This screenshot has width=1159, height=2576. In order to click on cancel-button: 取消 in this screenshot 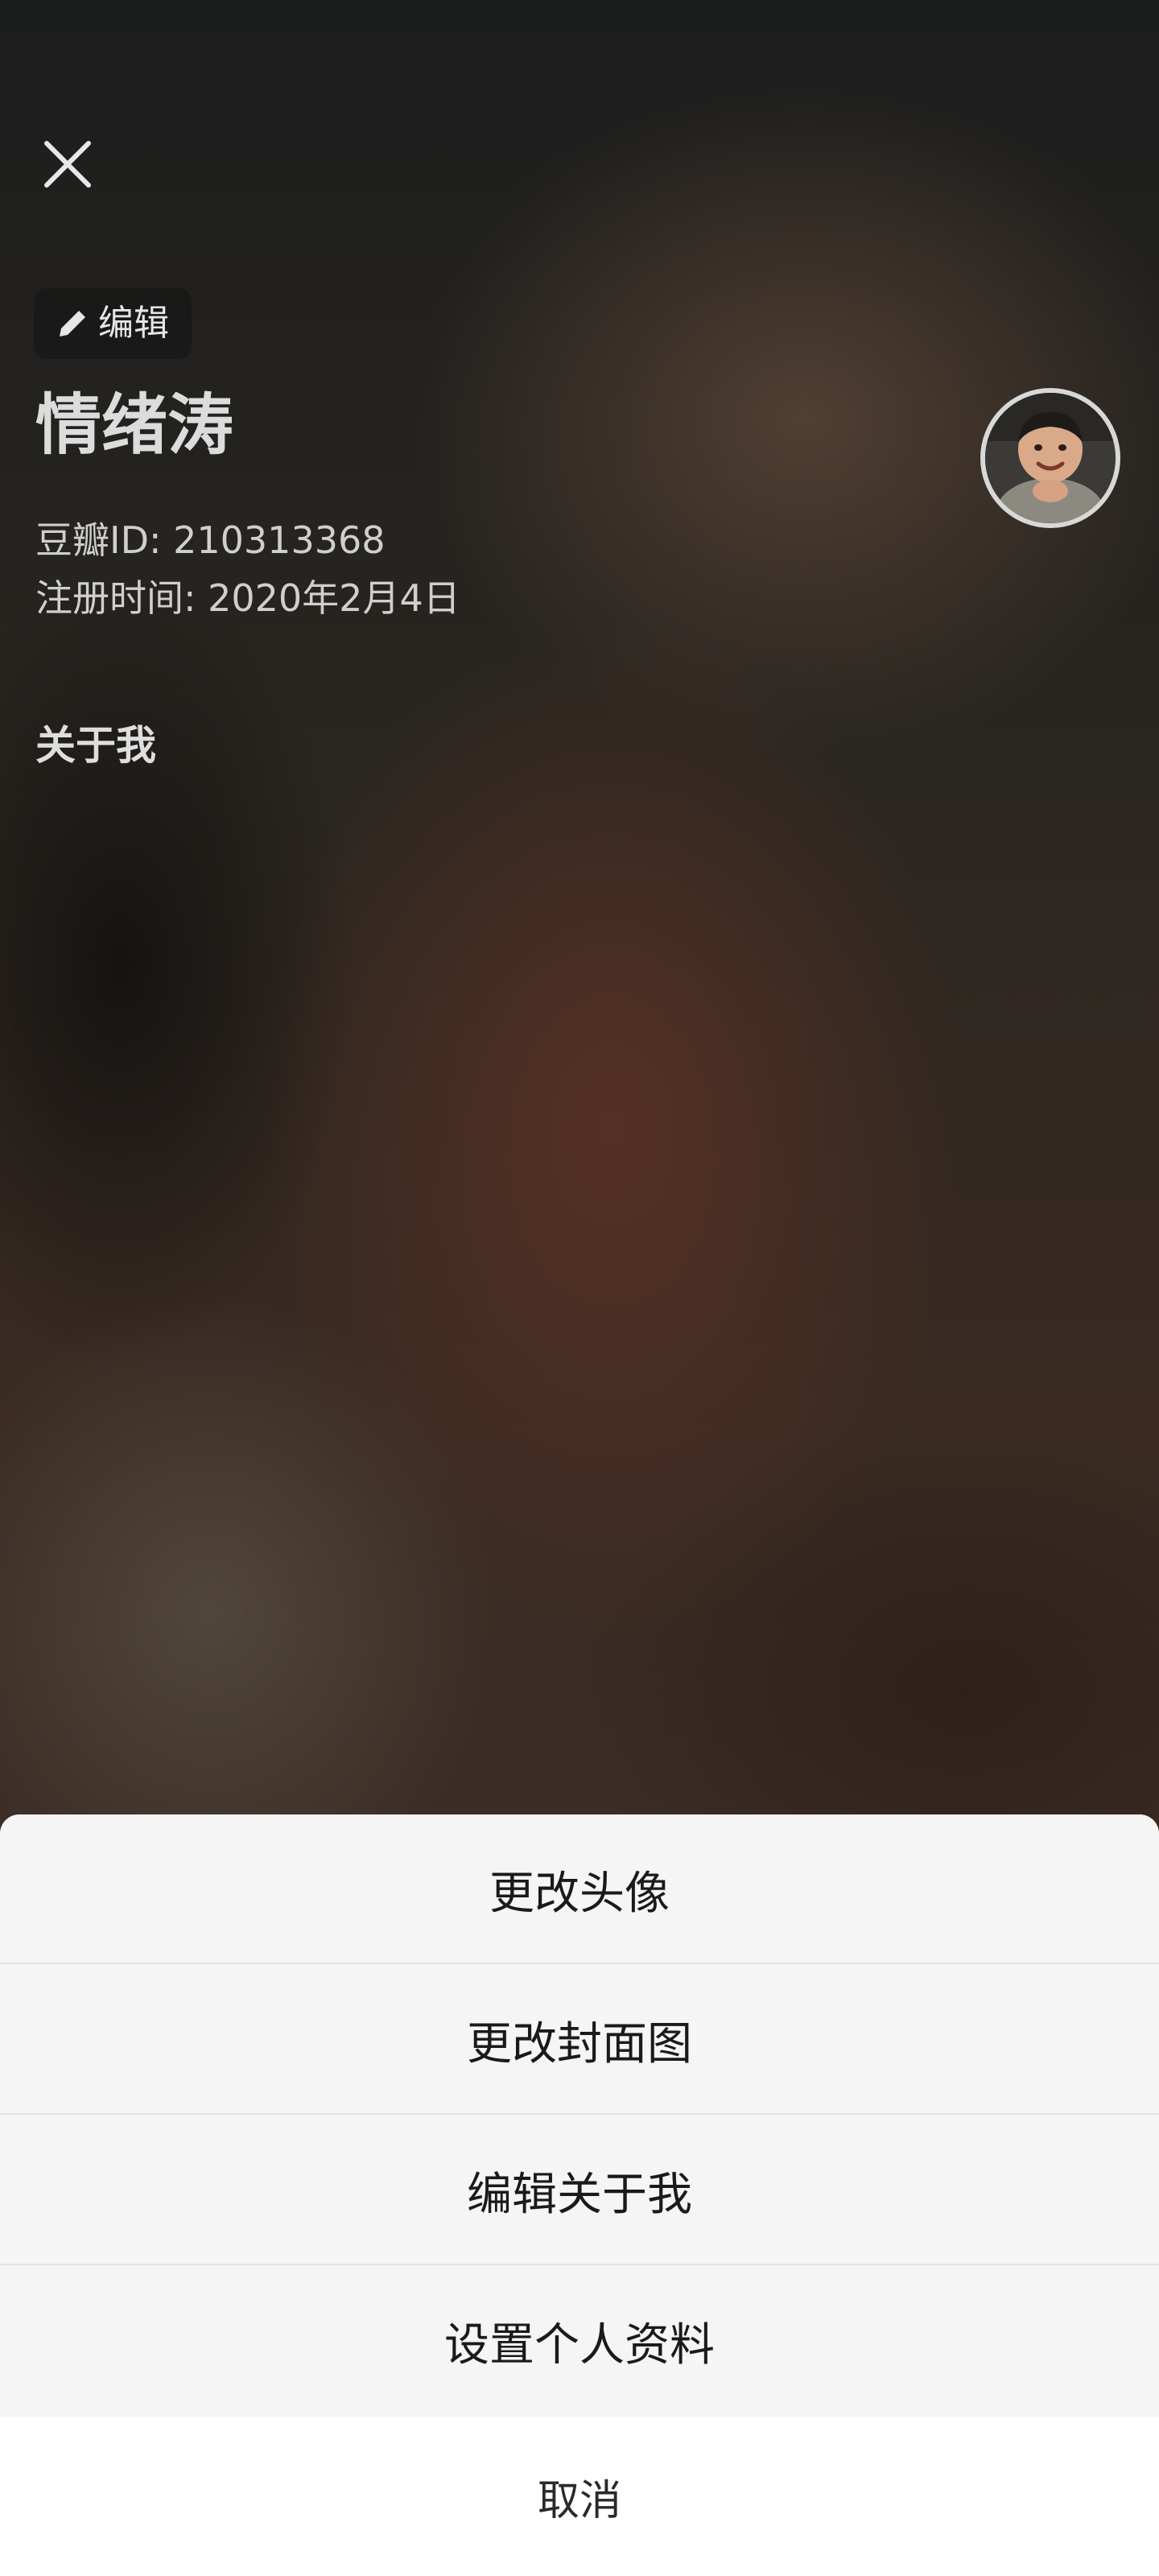, I will do `click(579, 2496)`.